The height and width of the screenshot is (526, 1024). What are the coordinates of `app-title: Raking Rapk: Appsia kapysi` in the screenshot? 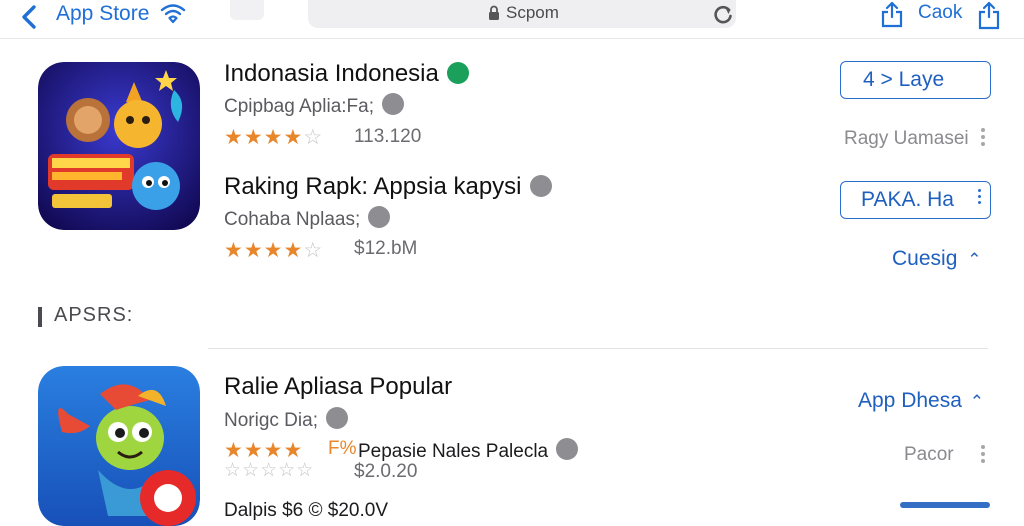 It's located at (388, 187).